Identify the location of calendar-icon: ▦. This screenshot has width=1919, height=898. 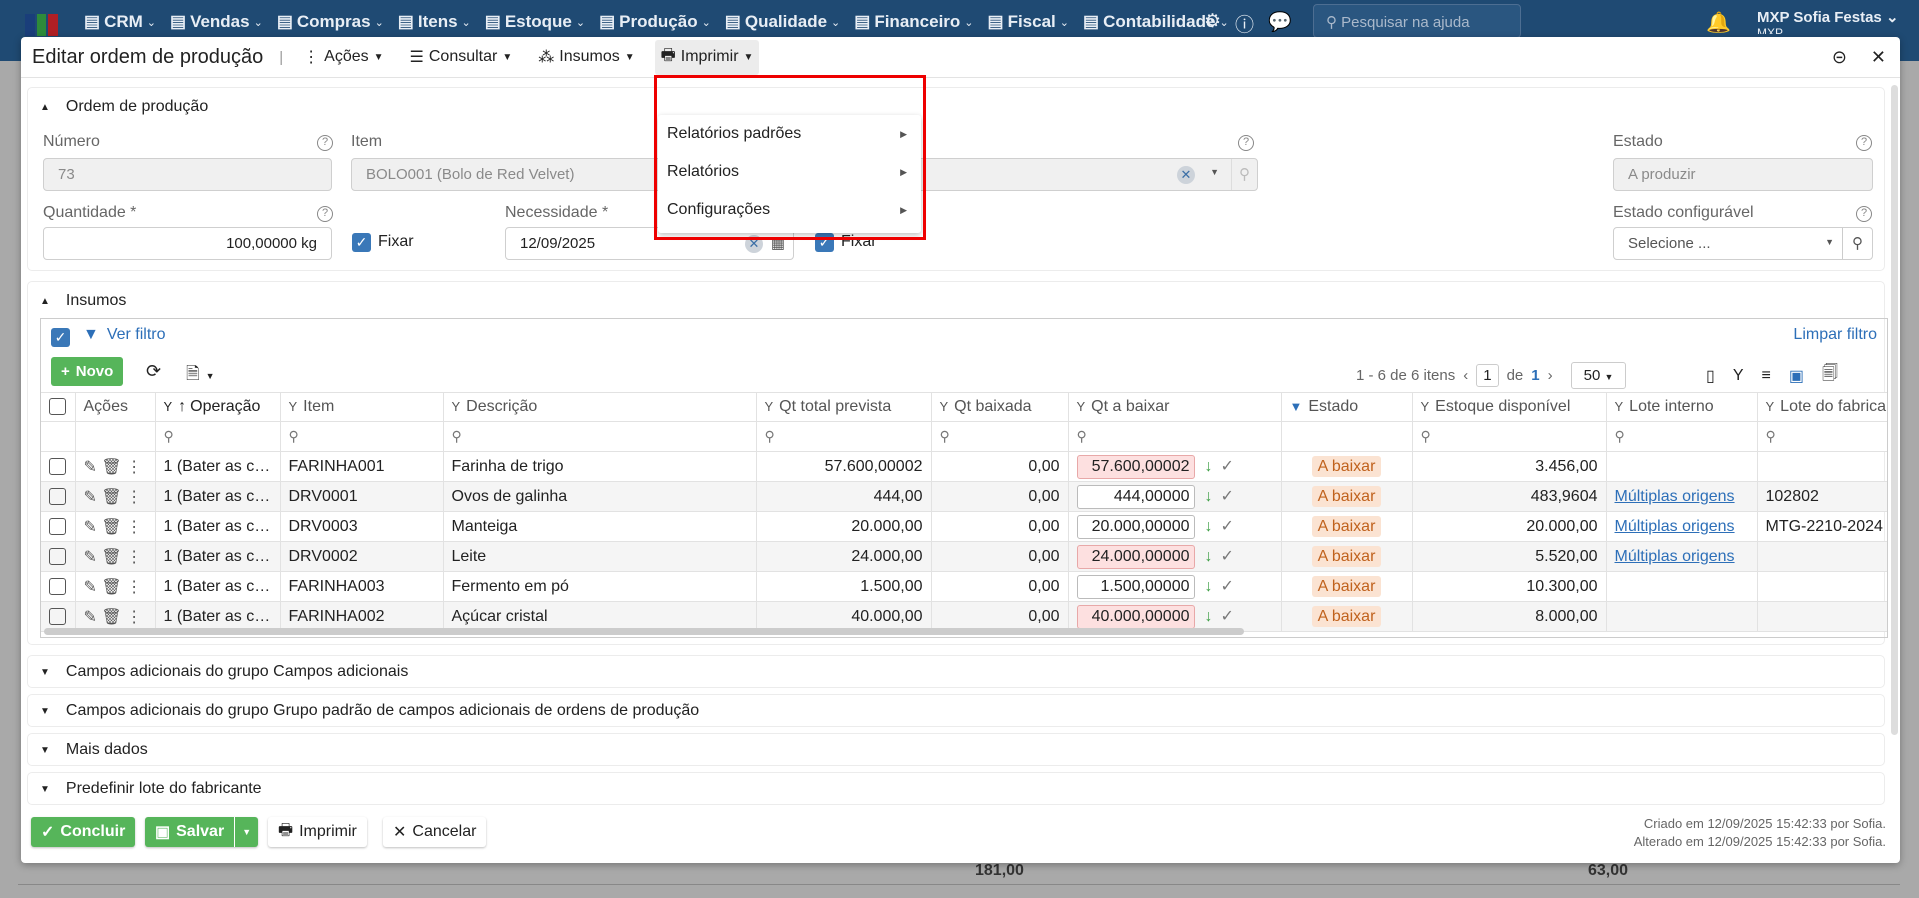
(778, 243).